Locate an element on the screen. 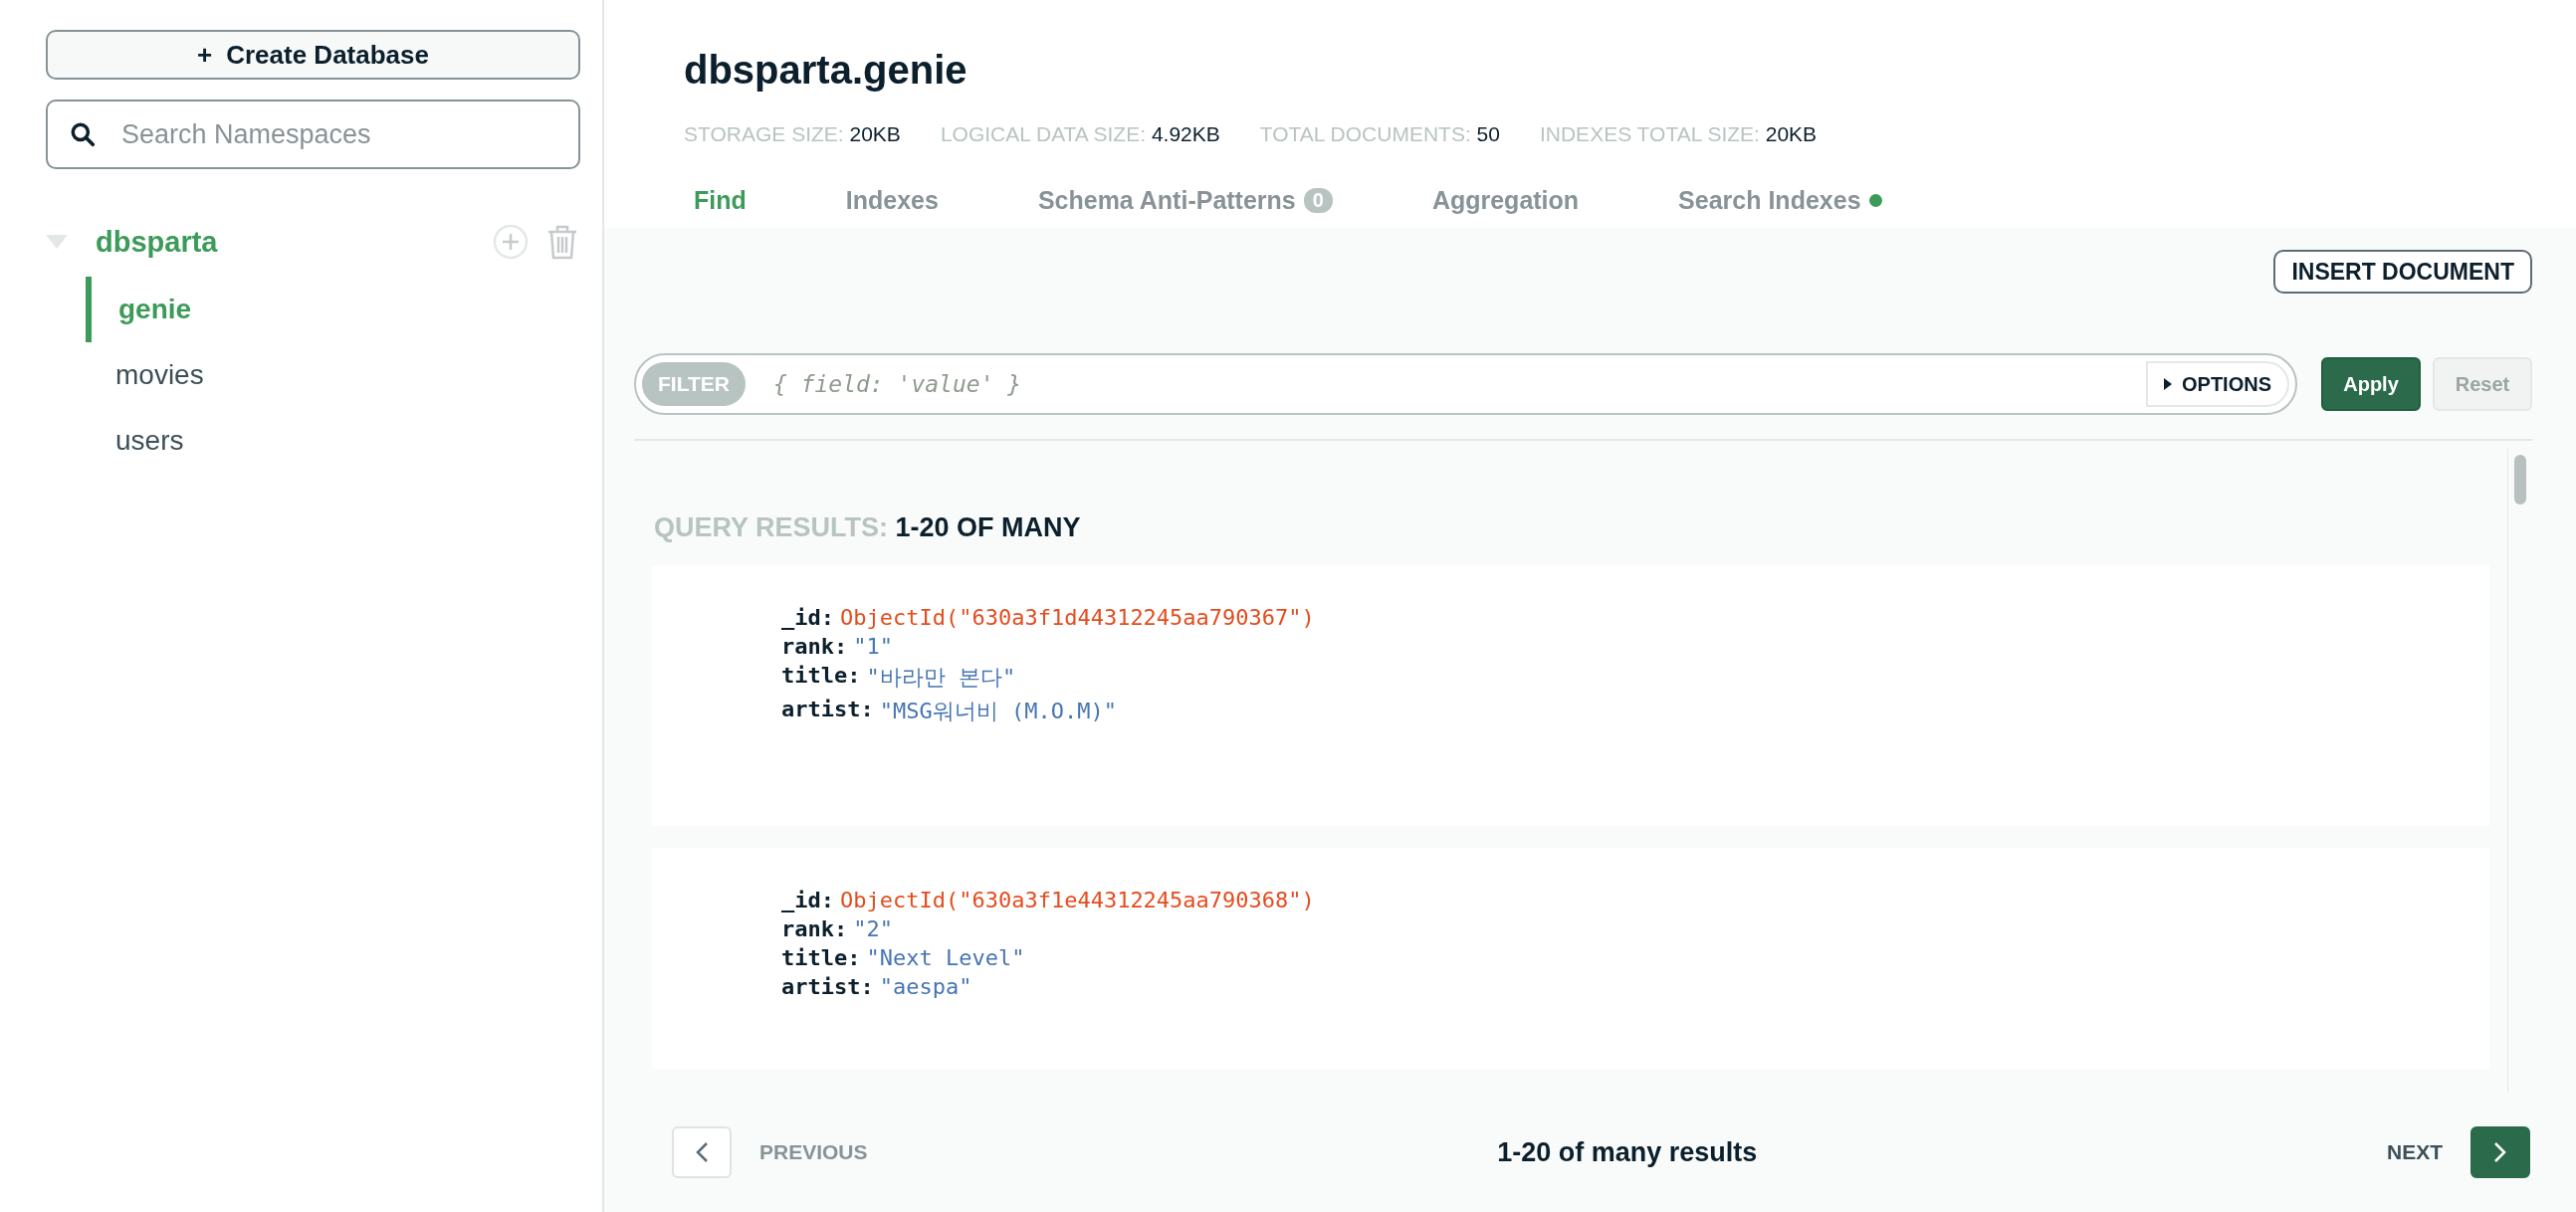  collection-item: genie is located at coordinates (333, 309).